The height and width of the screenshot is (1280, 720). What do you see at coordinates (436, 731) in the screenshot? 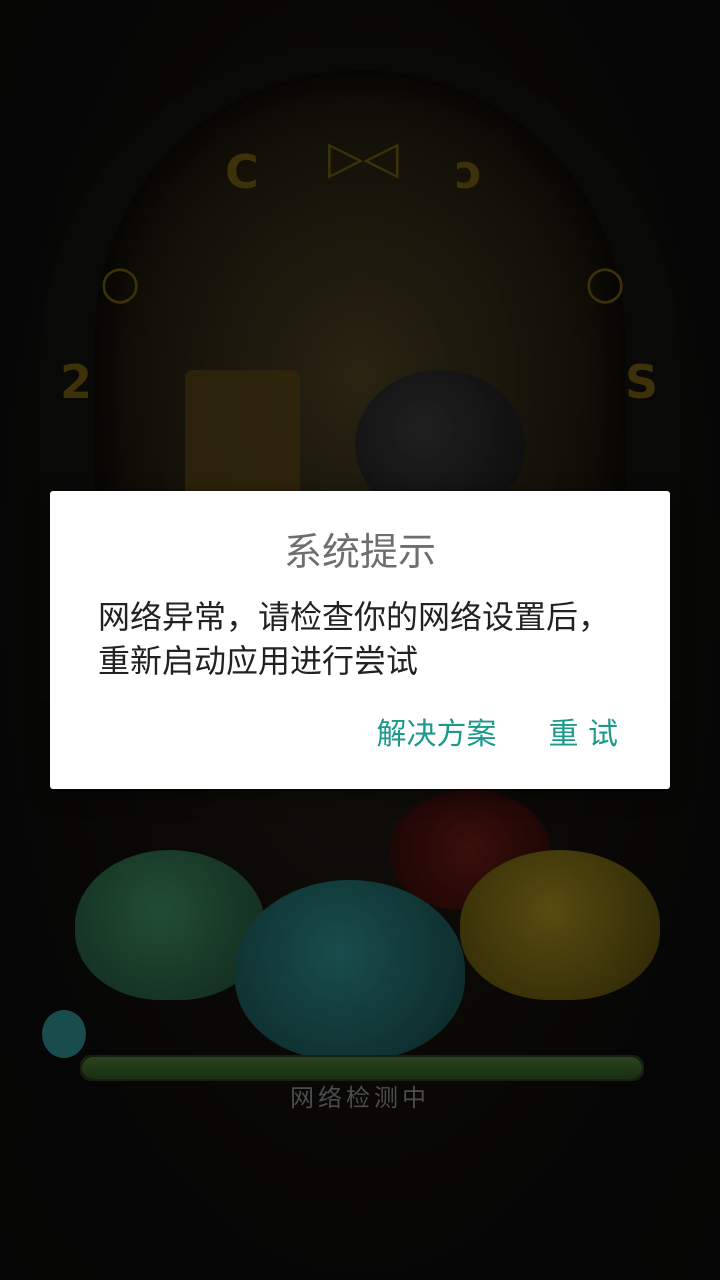
I see `solution-button: 解决方案` at bounding box center [436, 731].